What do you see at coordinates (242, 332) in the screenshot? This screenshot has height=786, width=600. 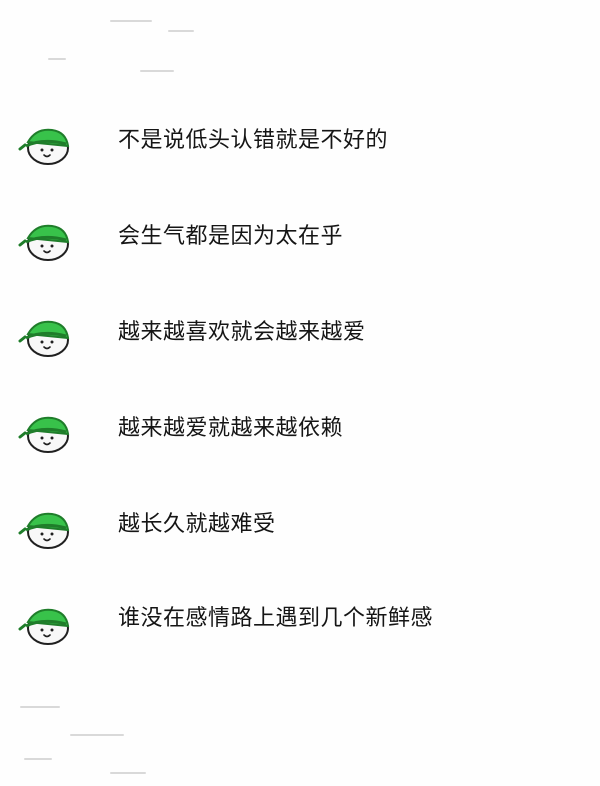 I see `statement-text: 越来越喜欢就会越来越爱` at bounding box center [242, 332].